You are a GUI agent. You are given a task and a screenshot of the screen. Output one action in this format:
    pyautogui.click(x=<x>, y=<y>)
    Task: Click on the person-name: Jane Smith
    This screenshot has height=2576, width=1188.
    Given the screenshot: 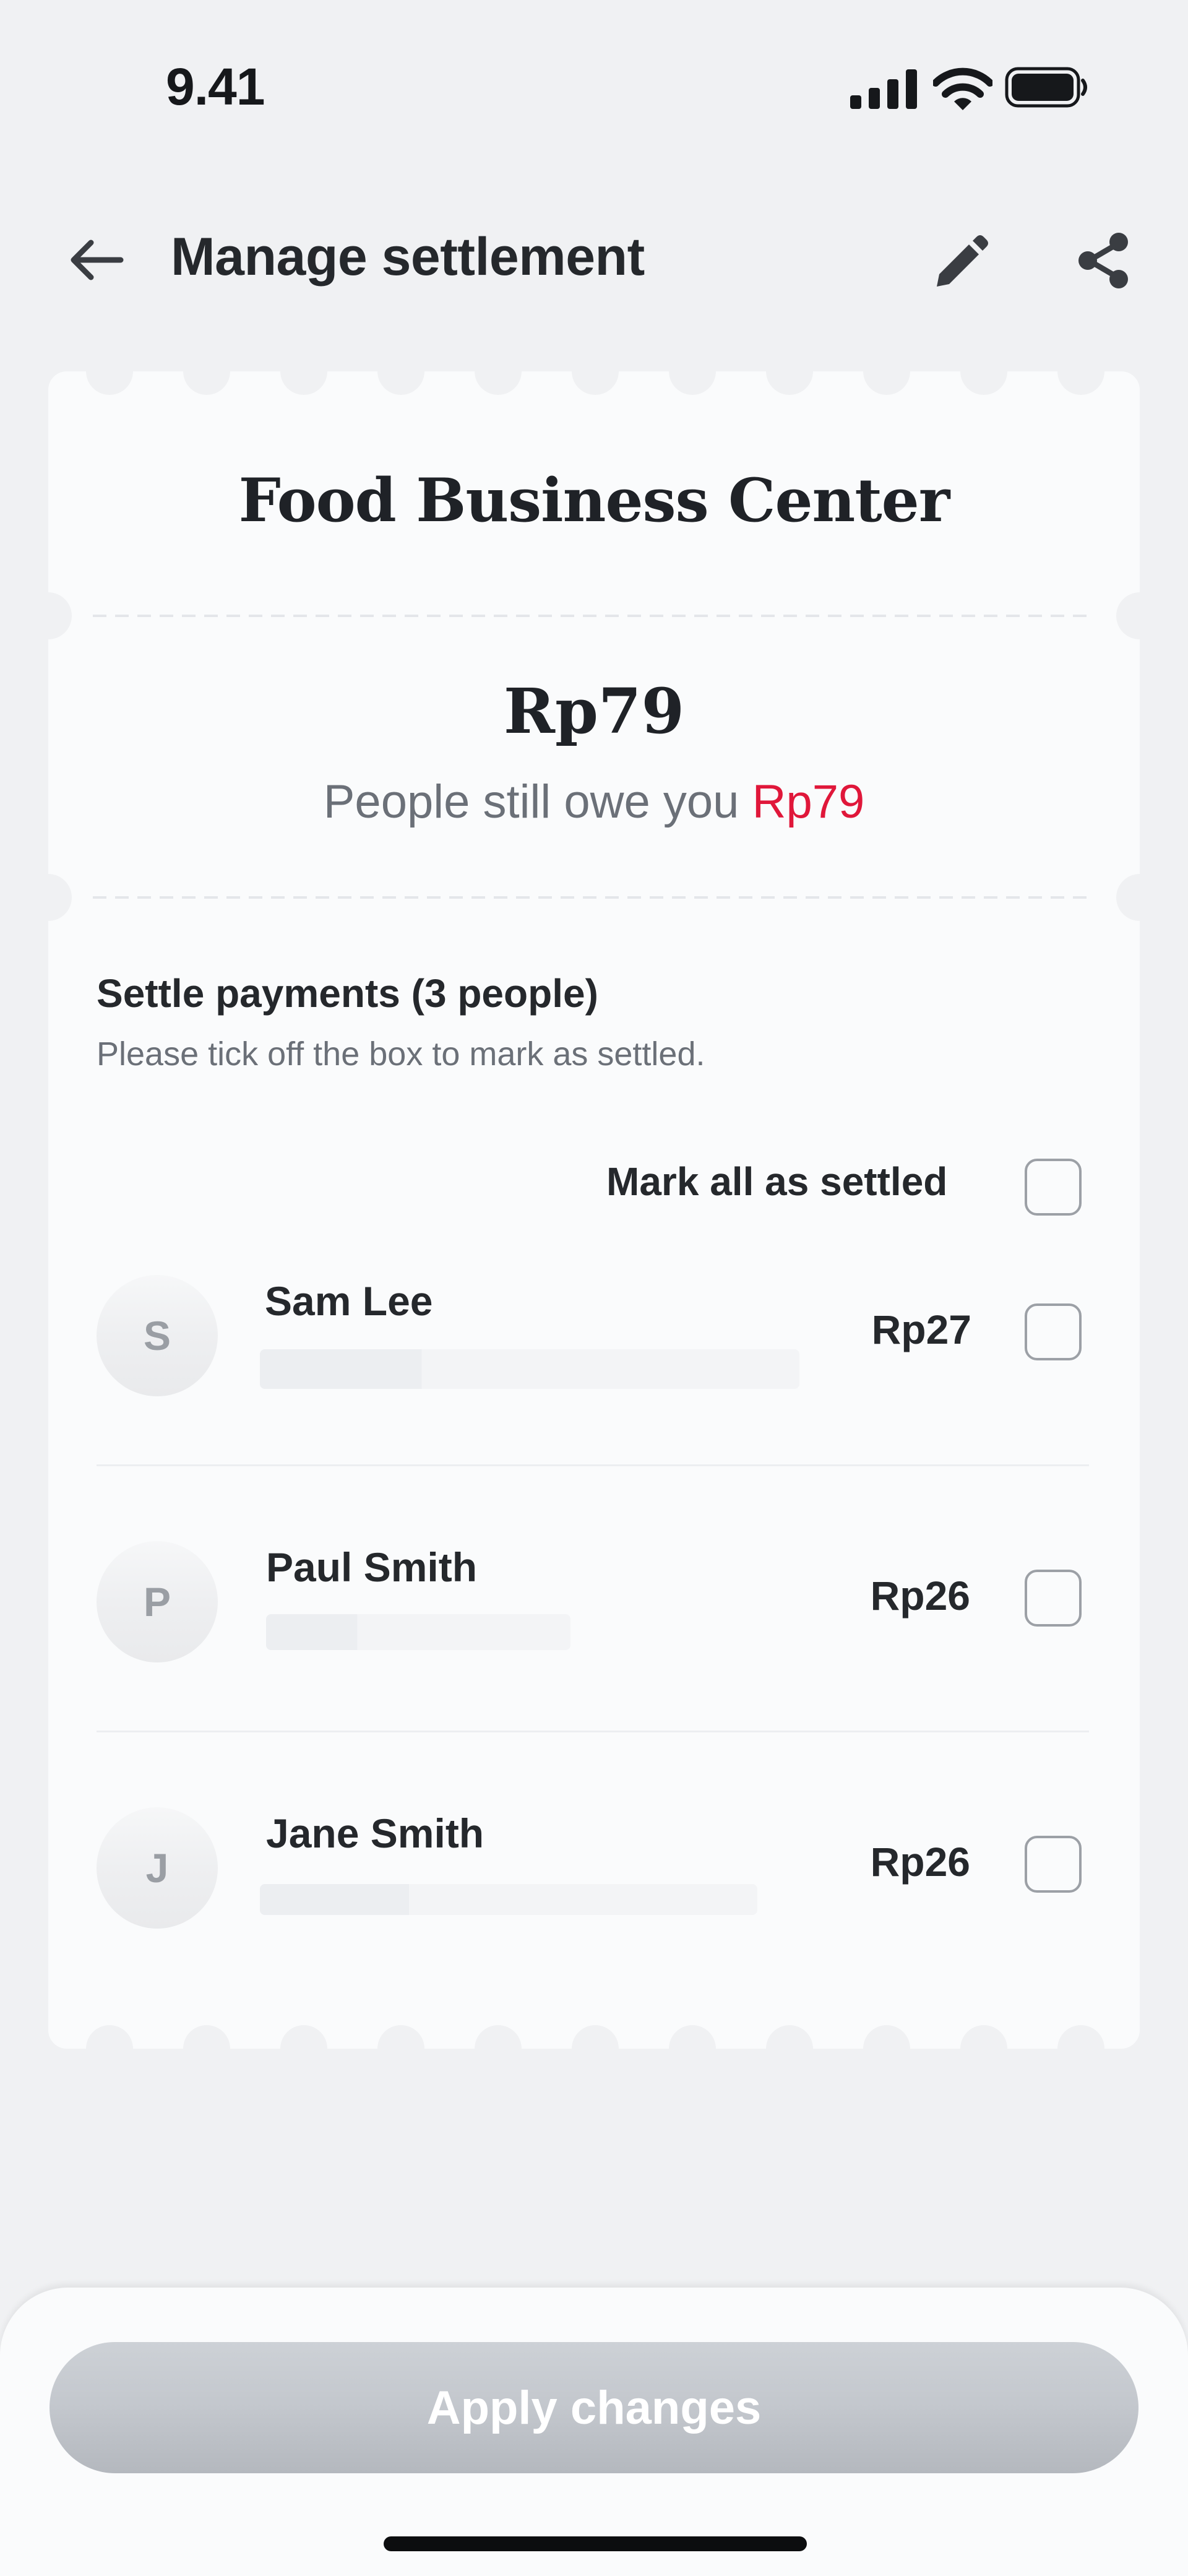 What is the action you would take?
    pyautogui.click(x=375, y=1833)
    